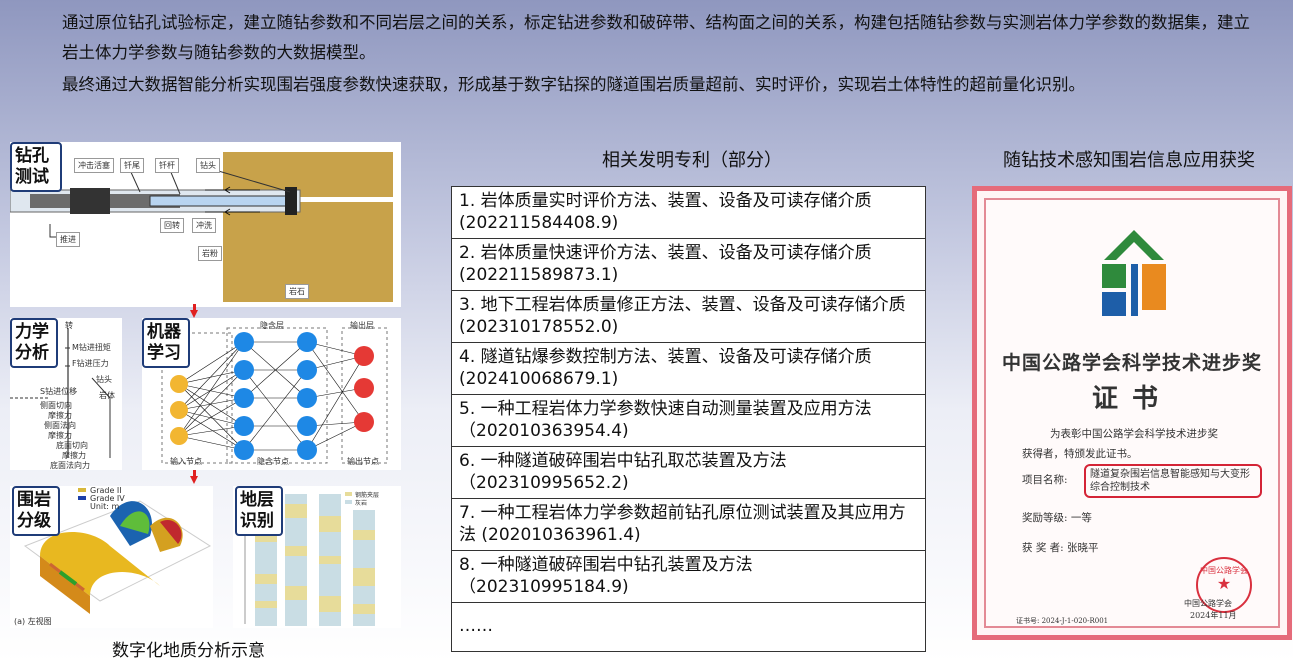 This screenshot has width=1293, height=662. I want to click on label-push: 推进, so click(68, 239).